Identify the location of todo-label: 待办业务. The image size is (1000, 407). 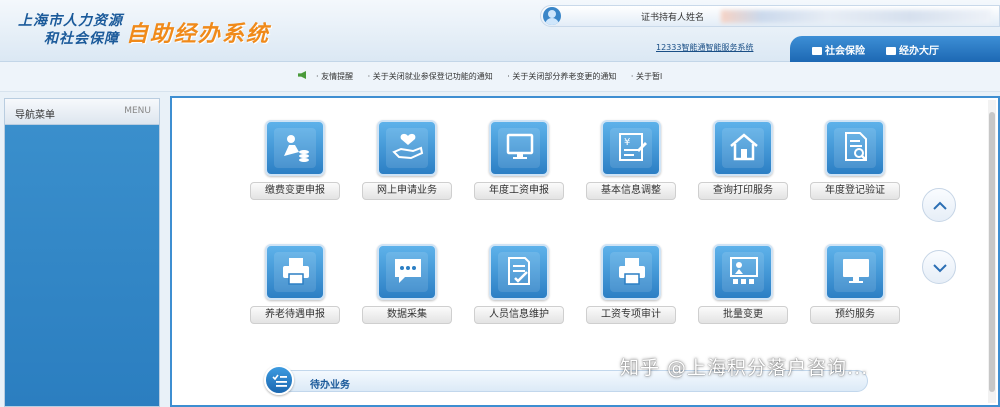
(330, 385).